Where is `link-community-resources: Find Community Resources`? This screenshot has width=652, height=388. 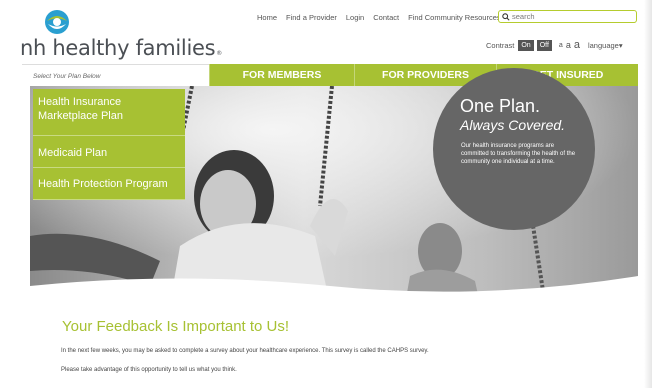
link-community-resources: Find Community Resources is located at coordinates (454, 17).